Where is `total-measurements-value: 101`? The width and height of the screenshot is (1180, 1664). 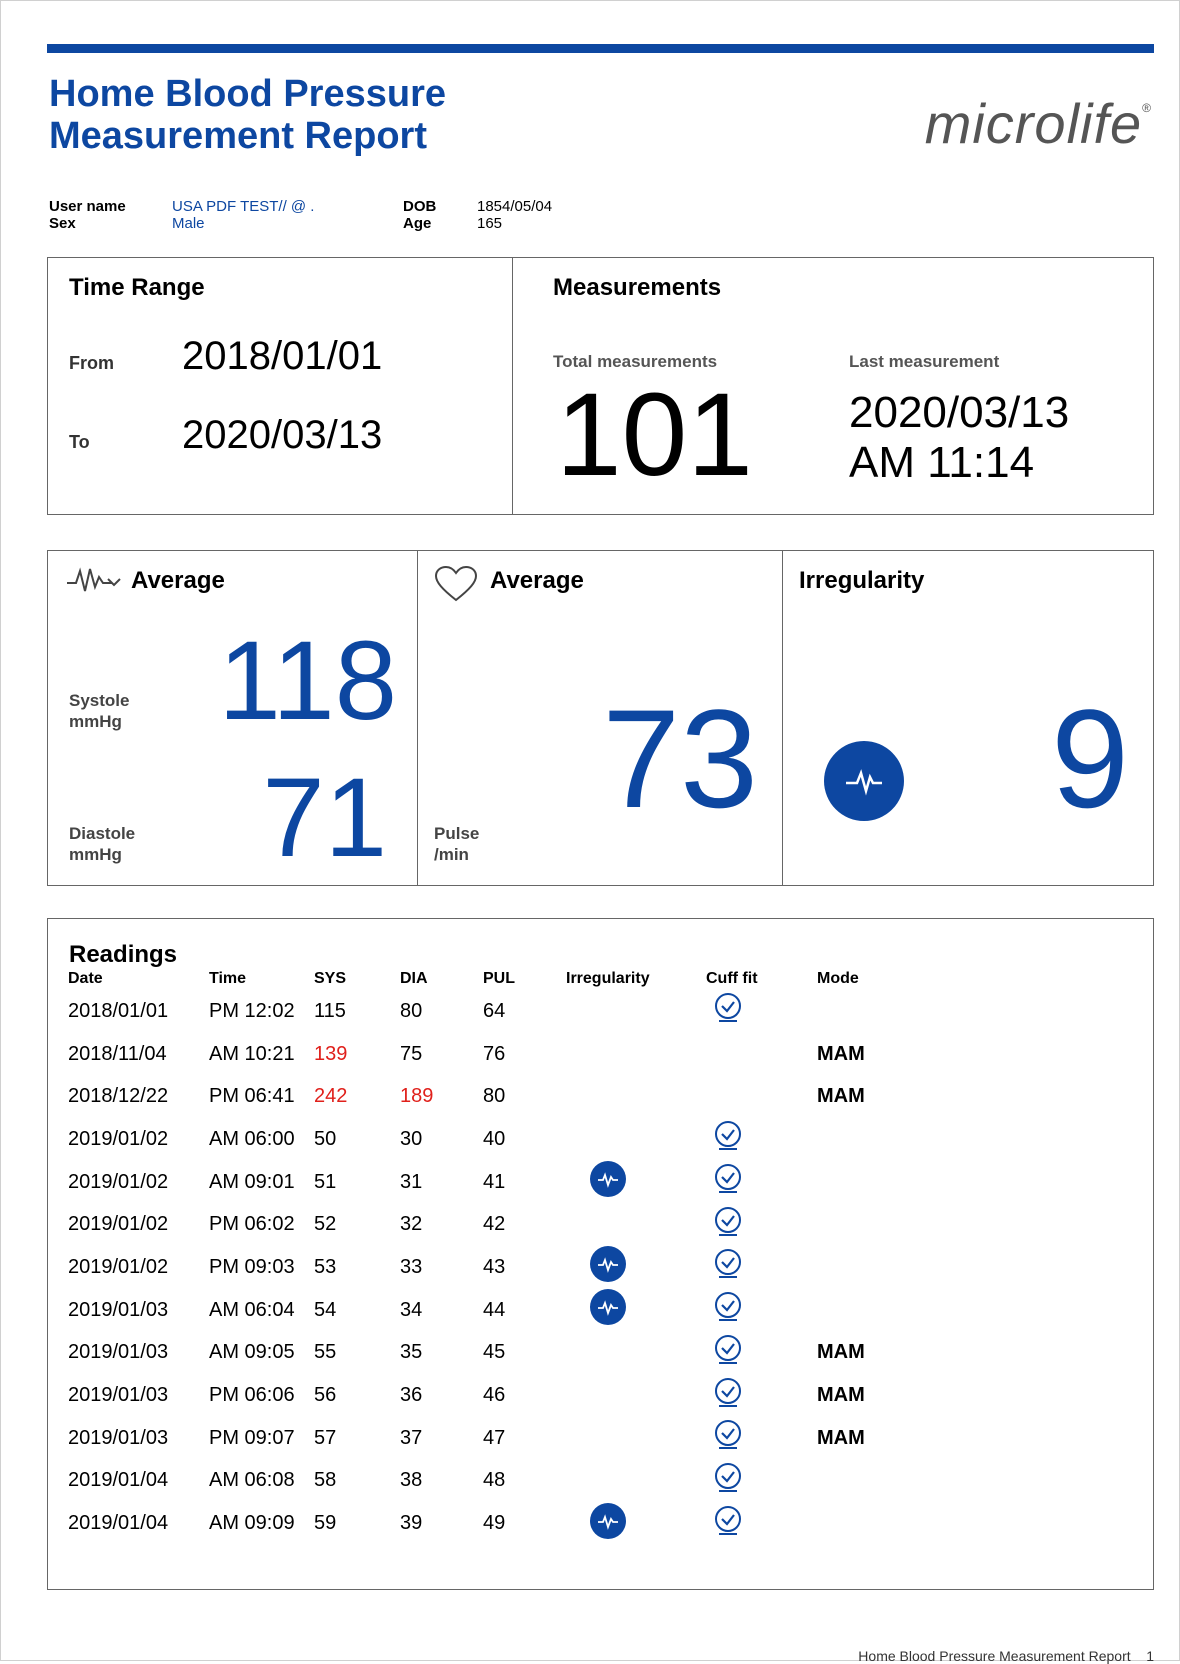
total-measurements-value: 101 is located at coordinates (654, 435).